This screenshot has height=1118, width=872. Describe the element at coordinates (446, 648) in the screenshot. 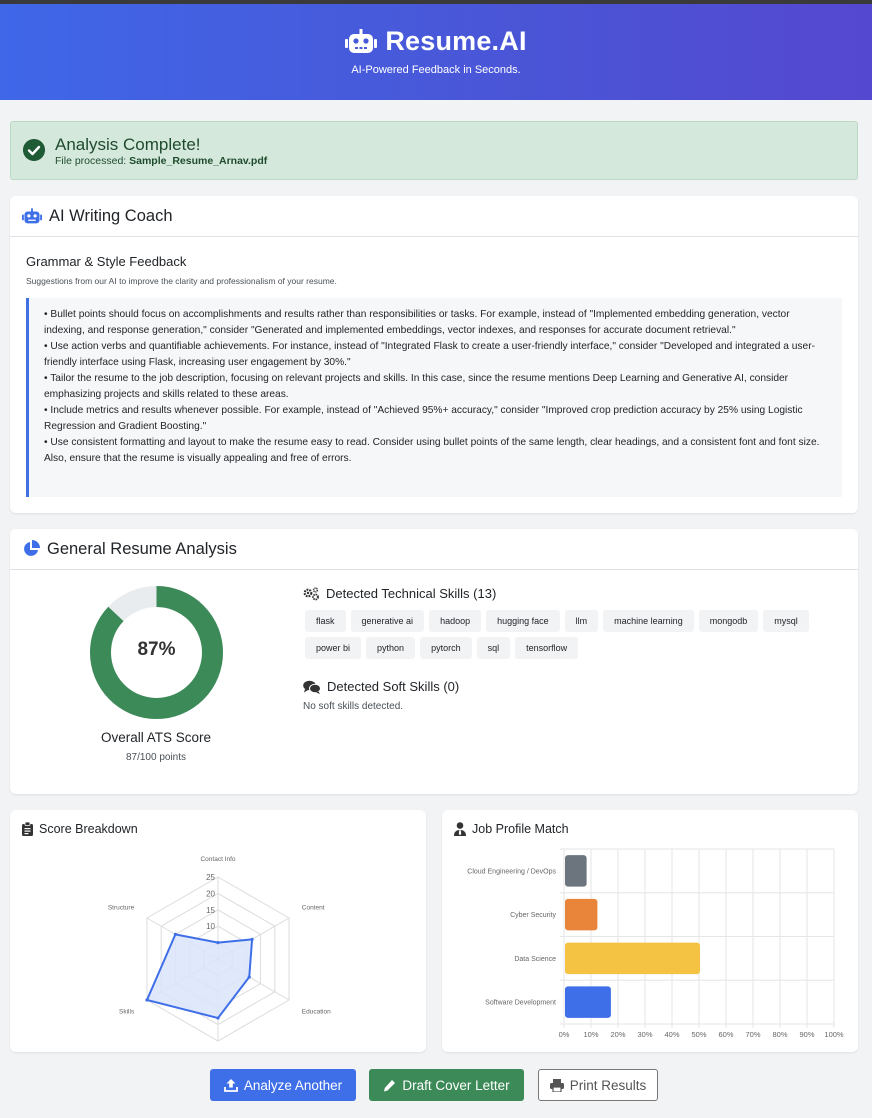

I see `skill-chip: pytorch` at that location.